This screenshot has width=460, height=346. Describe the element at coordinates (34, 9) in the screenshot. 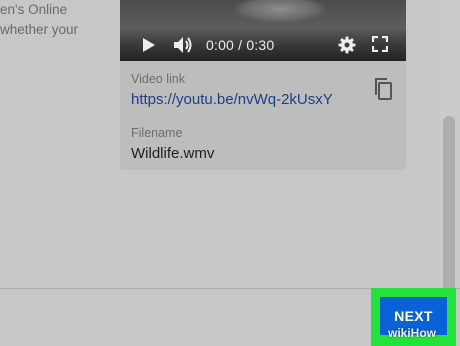

I see `description-line-1: en's Online` at that location.